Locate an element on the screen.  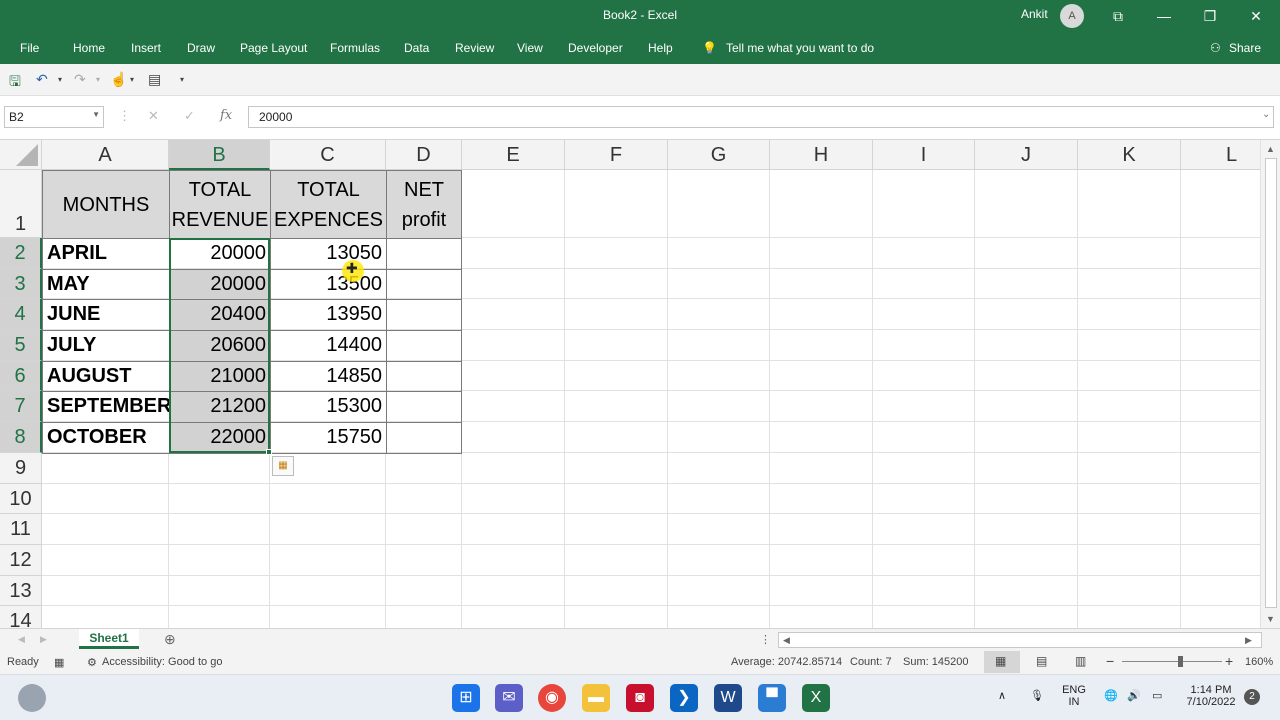
cell-a8: OCTOBER is located at coordinates (106, 438).